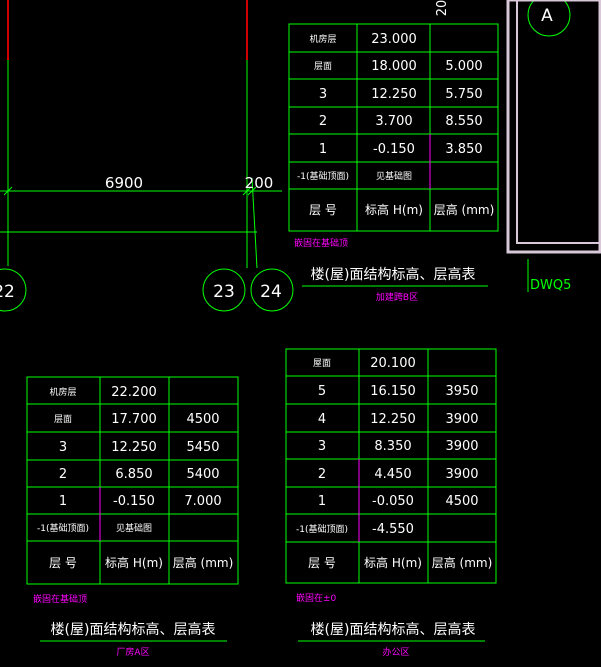 The image size is (601, 667). I want to click on table-a-subtitle: 厂房A区, so click(132, 652).